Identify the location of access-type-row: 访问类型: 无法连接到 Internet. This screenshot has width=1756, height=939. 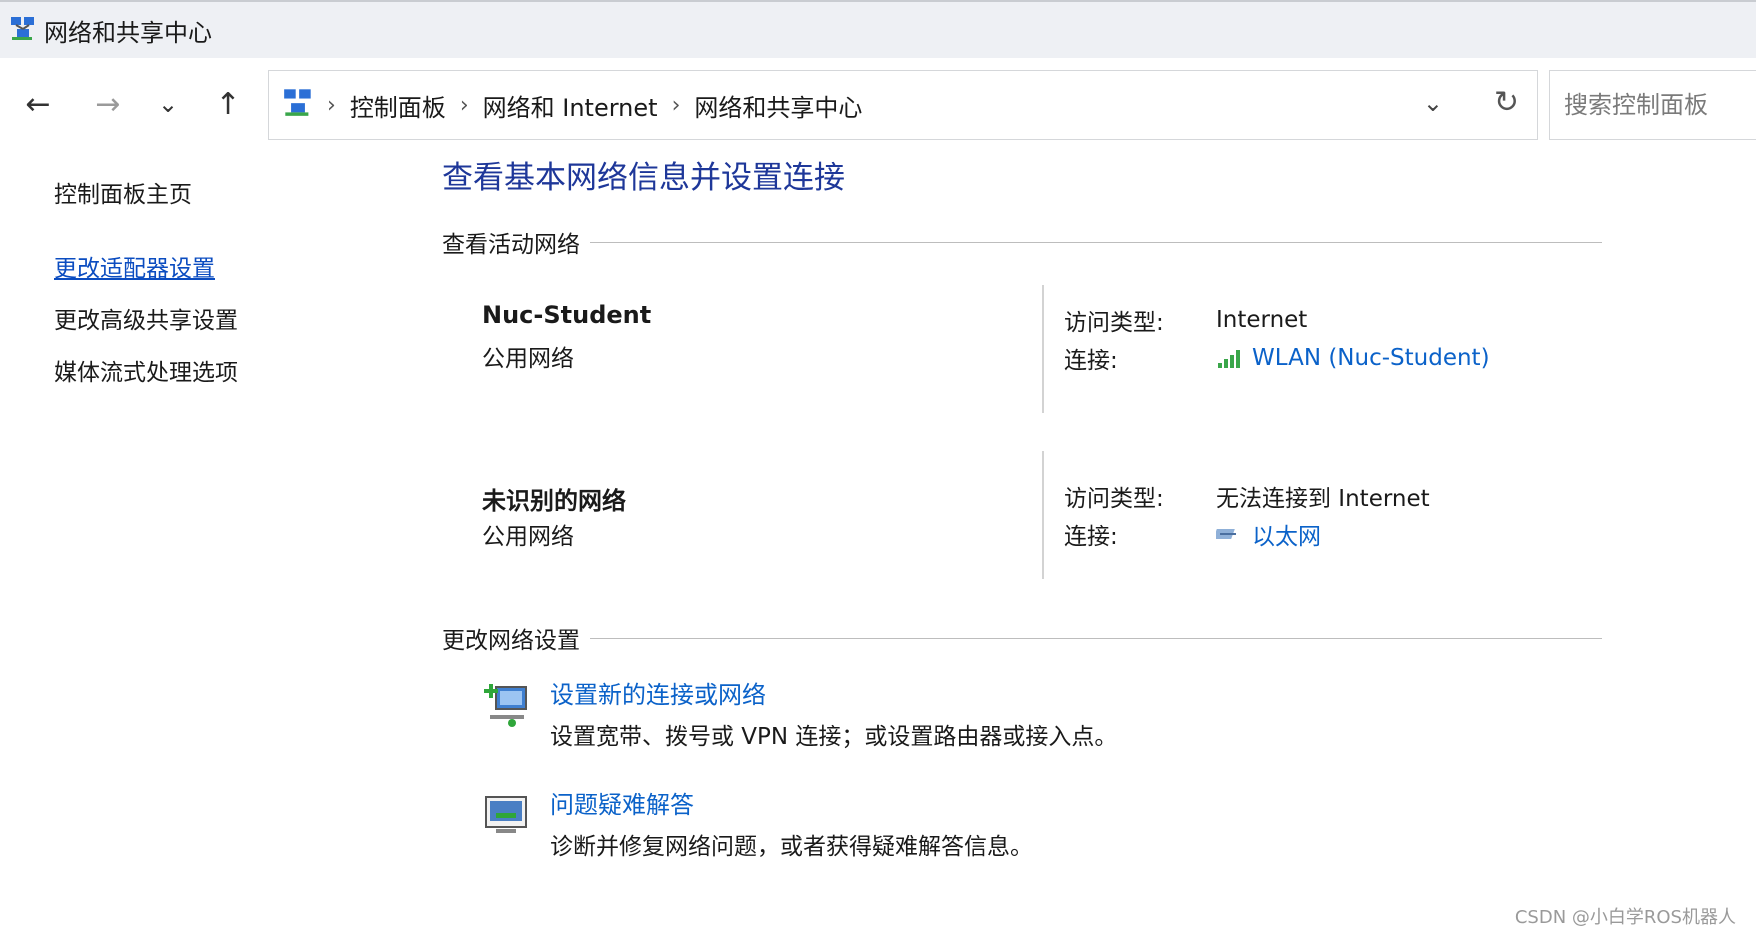
(1247, 496).